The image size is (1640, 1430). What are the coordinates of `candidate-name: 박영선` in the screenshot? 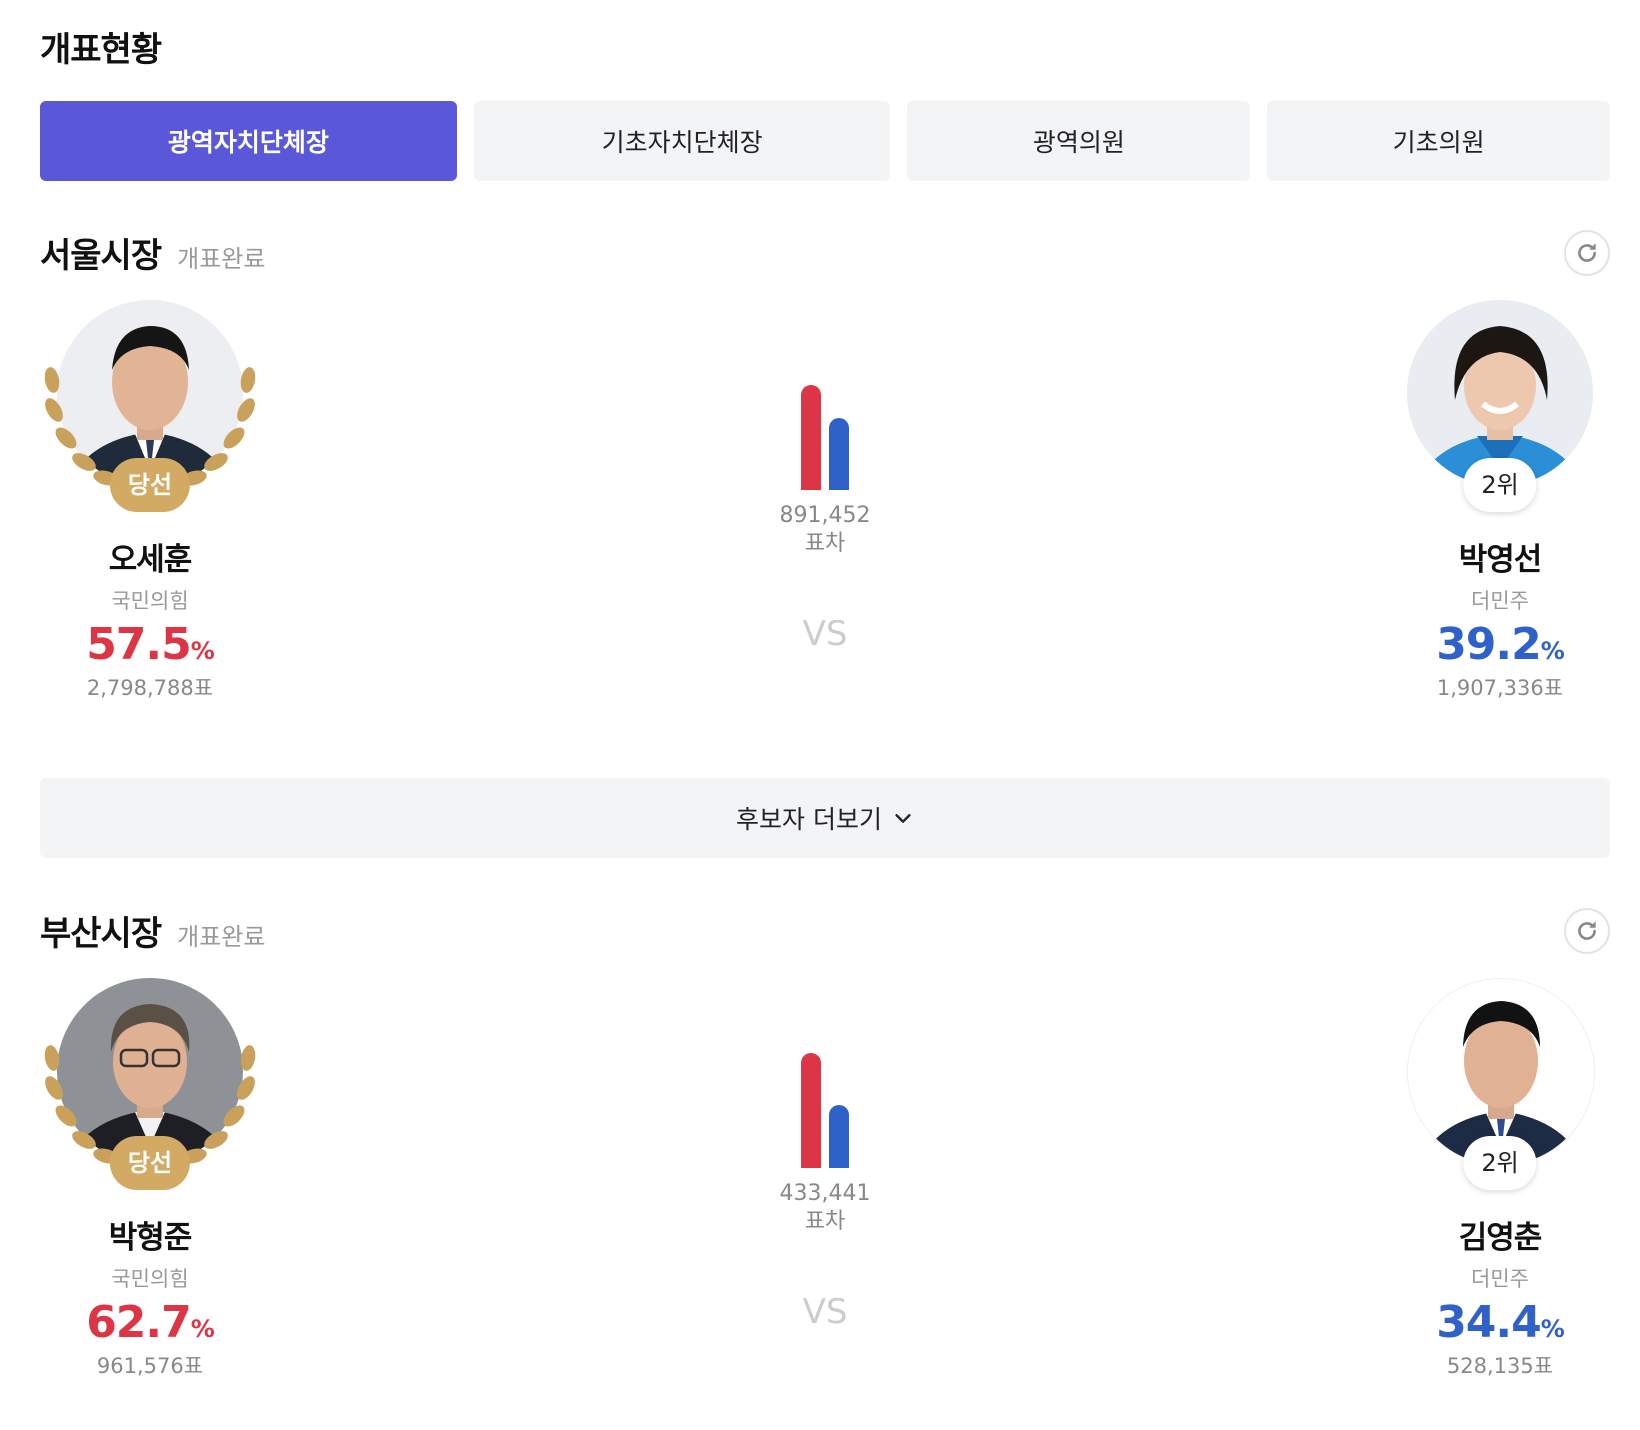 It's located at (1500, 560).